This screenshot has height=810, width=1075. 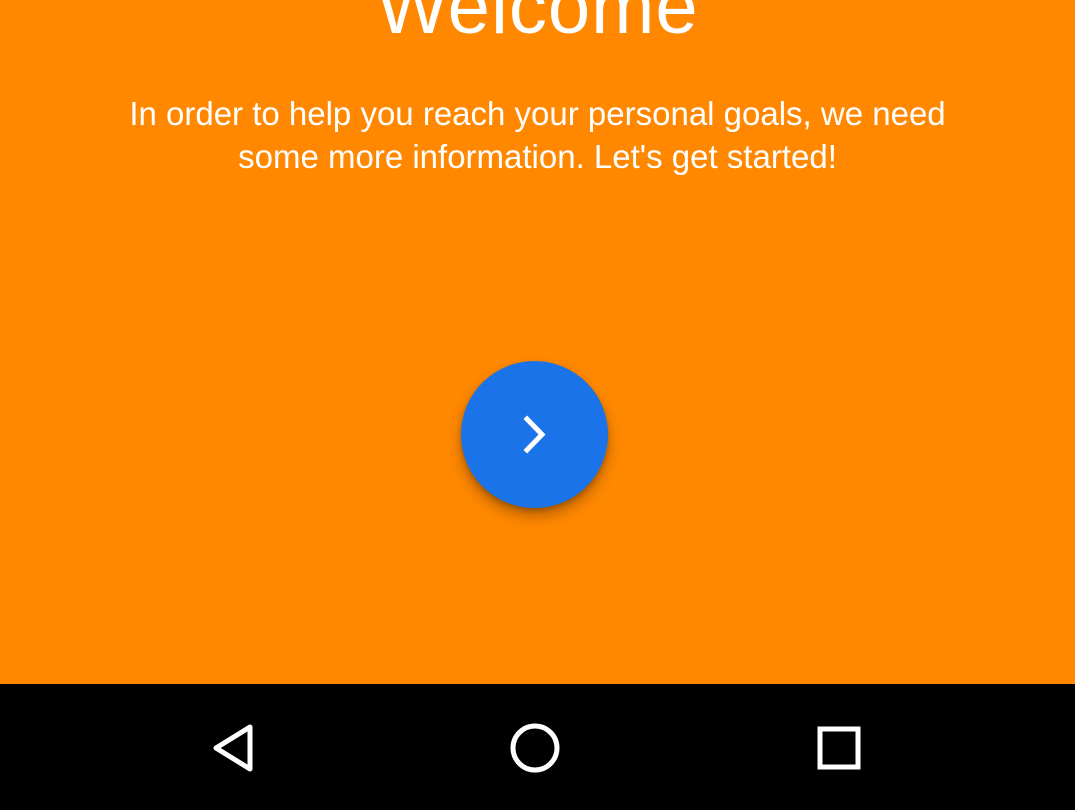 I want to click on home-button, so click(x=535, y=748).